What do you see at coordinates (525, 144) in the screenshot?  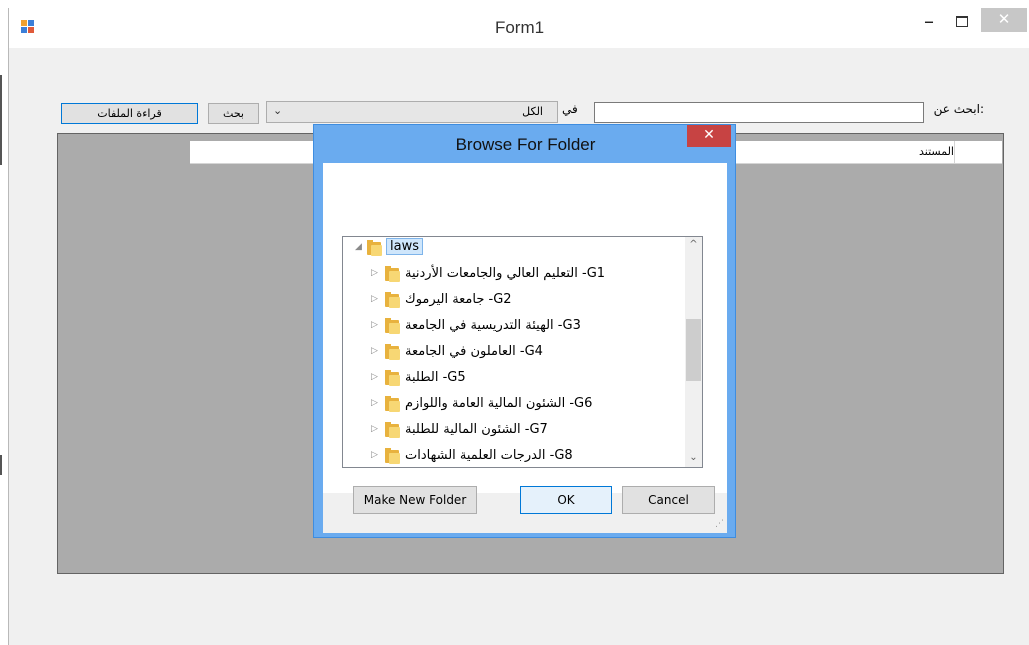 I see `dialog-title: Browse For Folder` at bounding box center [525, 144].